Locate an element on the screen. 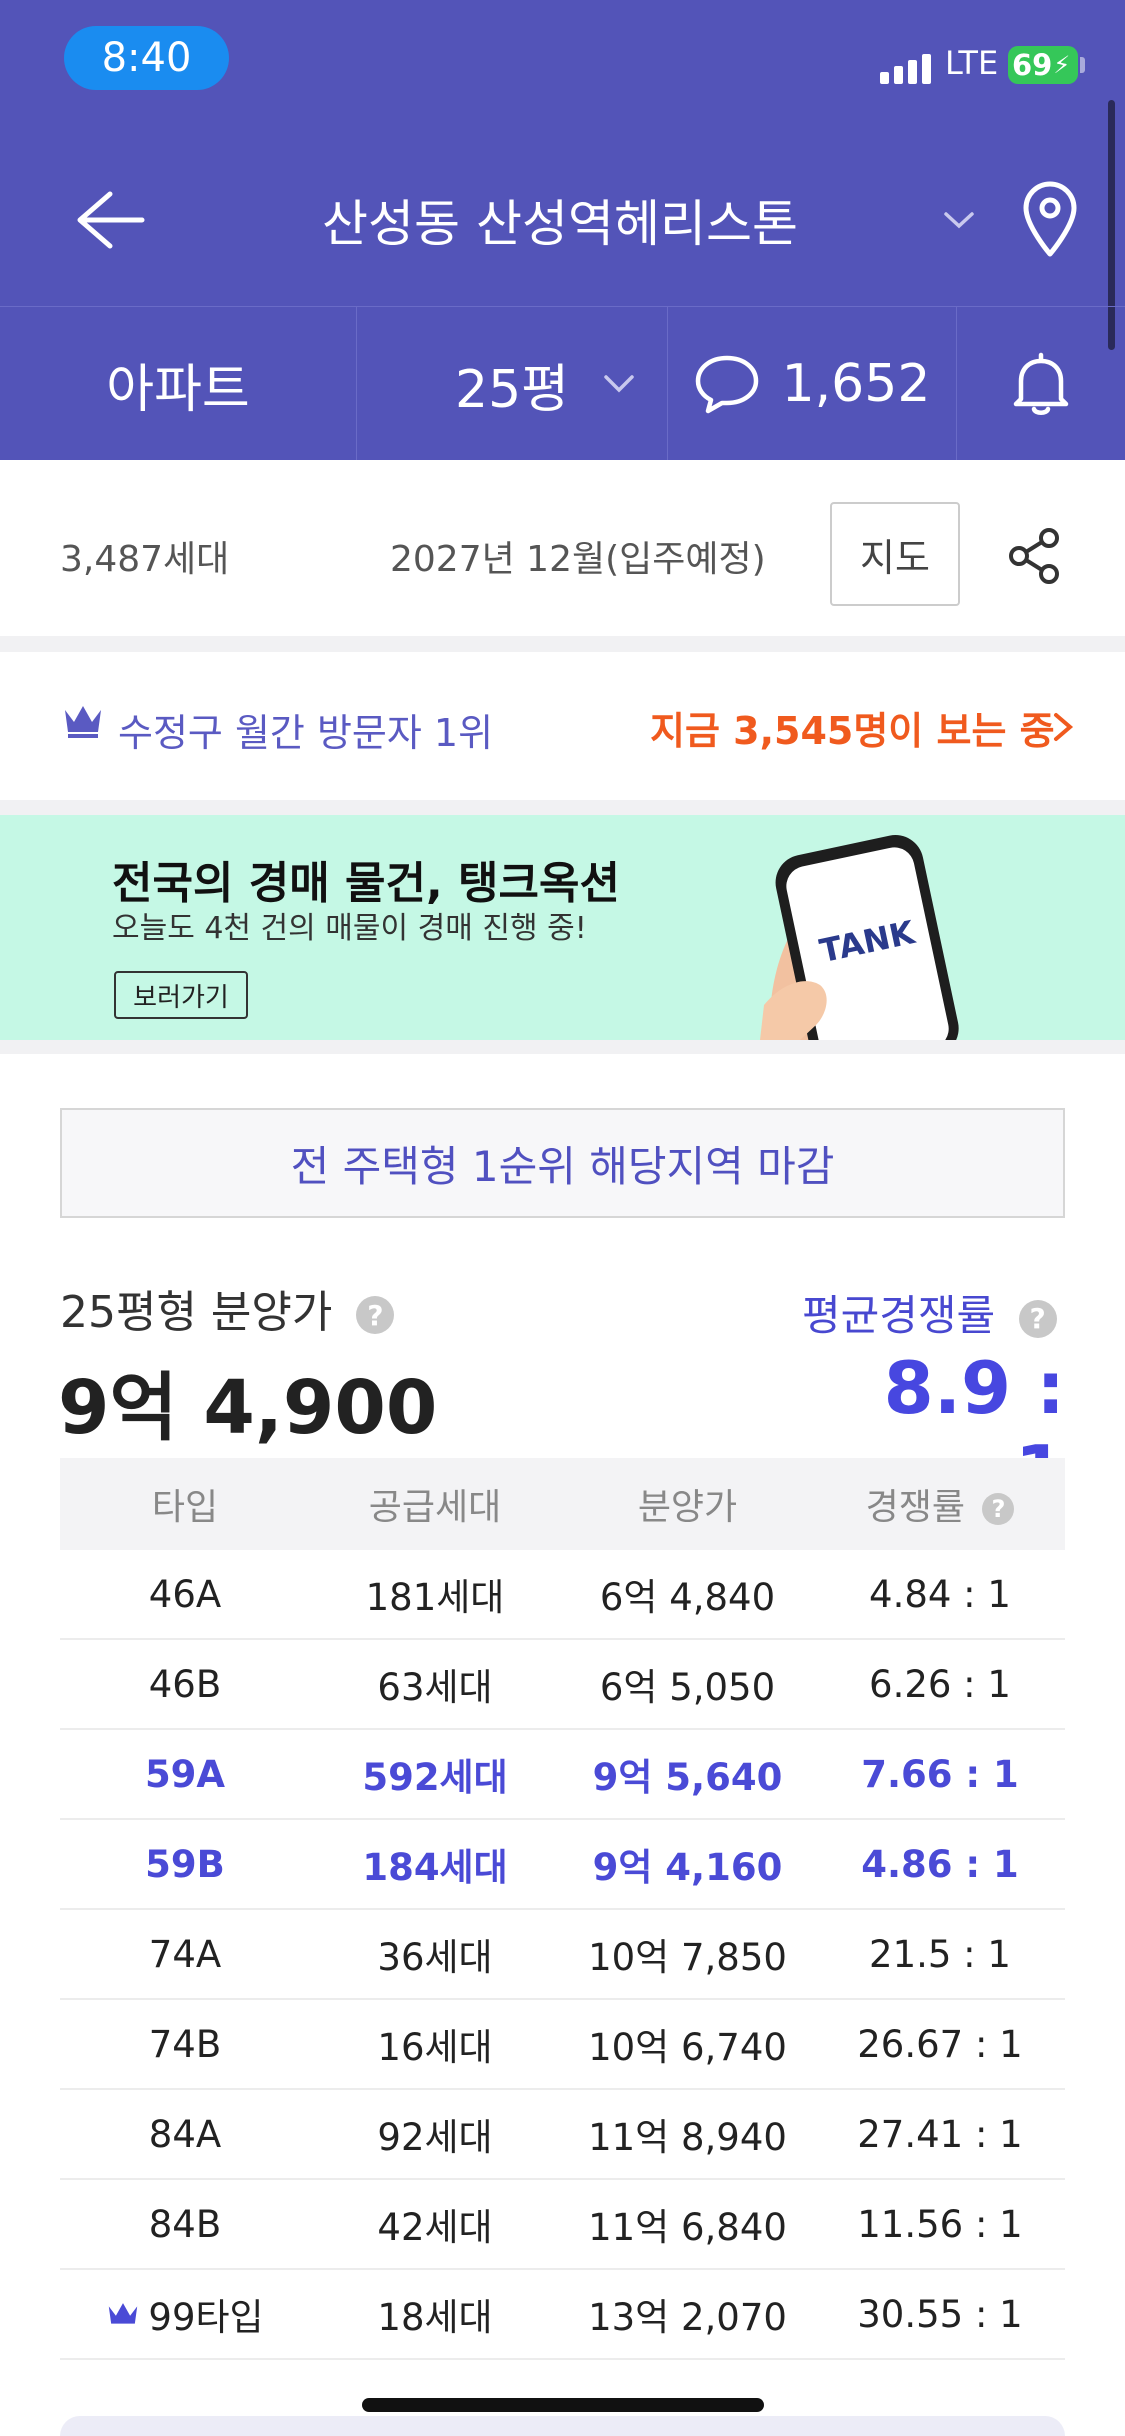 This screenshot has height=2436, width=1125. cell-price: 11억 6,840 is located at coordinates (687, 2227).